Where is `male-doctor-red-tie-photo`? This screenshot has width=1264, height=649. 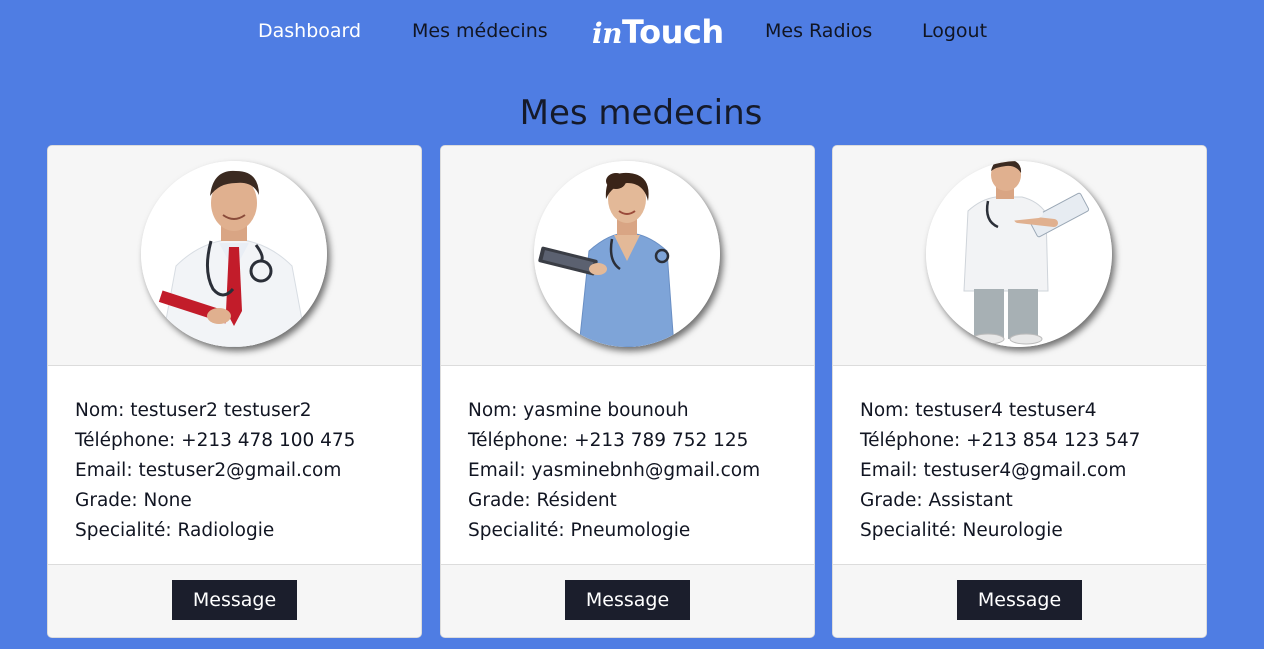
male-doctor-red-tie-photo is located at coordinates (234, 254).